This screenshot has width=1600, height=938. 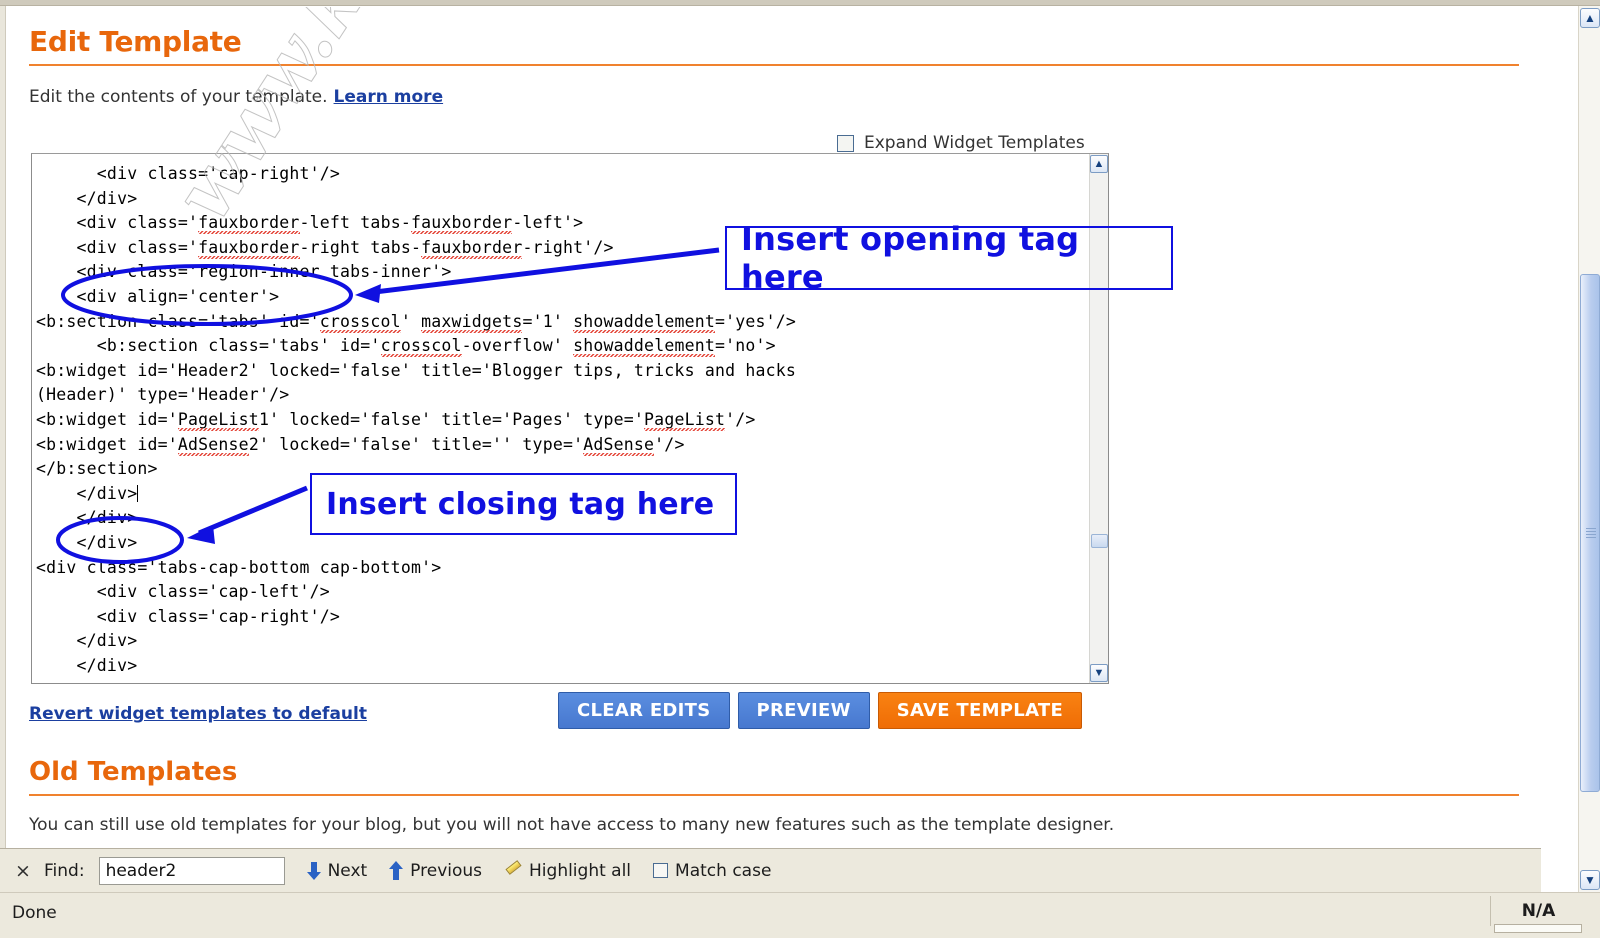 What do you see at coordinates (198, 714) in the screenshot?
I see `revert-widget-templates-link: Revert widget templates to default` at bounding box center [198, 714].